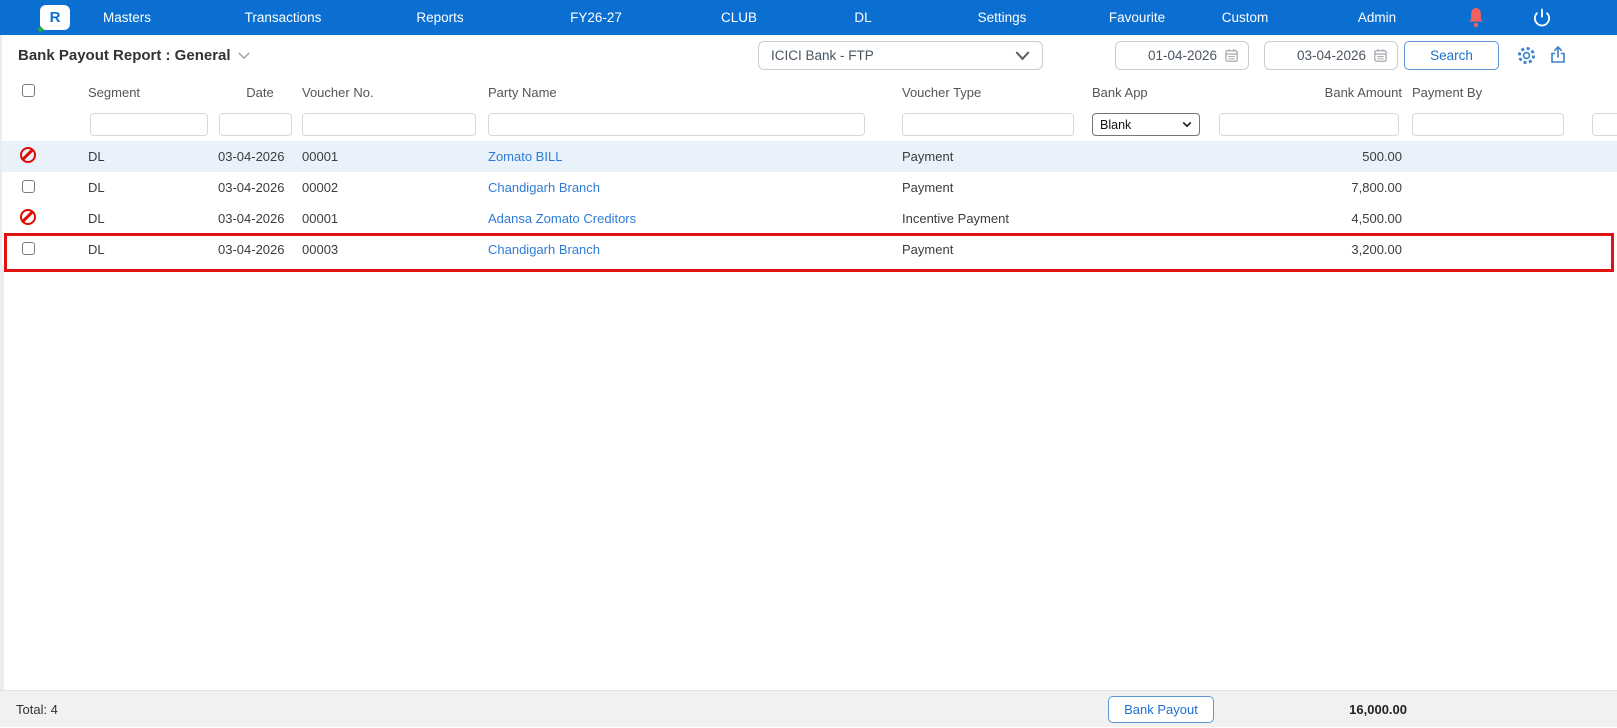 The width and height of the screenshot is (1617, 728). Describe the element at coordinates (1115, 125) in the screenshot. I see `filter-bank-app-value: Blank` at that location.